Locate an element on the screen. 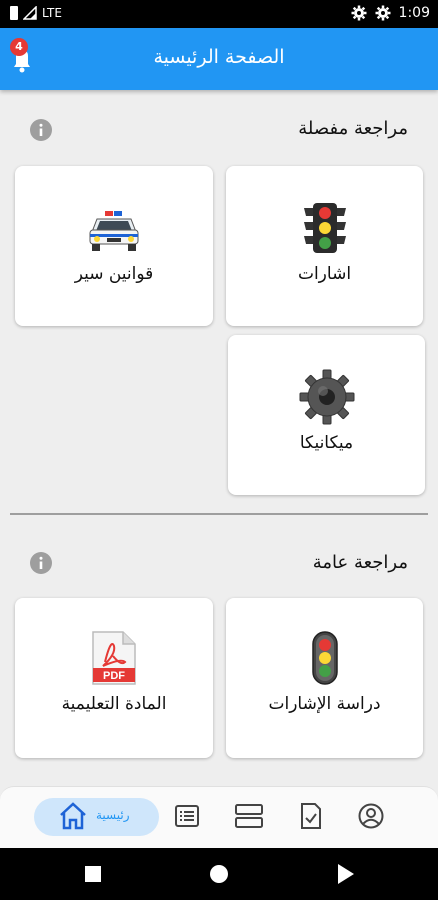 Image resolution: width=438 pixels, height=900 pixels. recent-apps-icon is located at coordinates (93, 874).